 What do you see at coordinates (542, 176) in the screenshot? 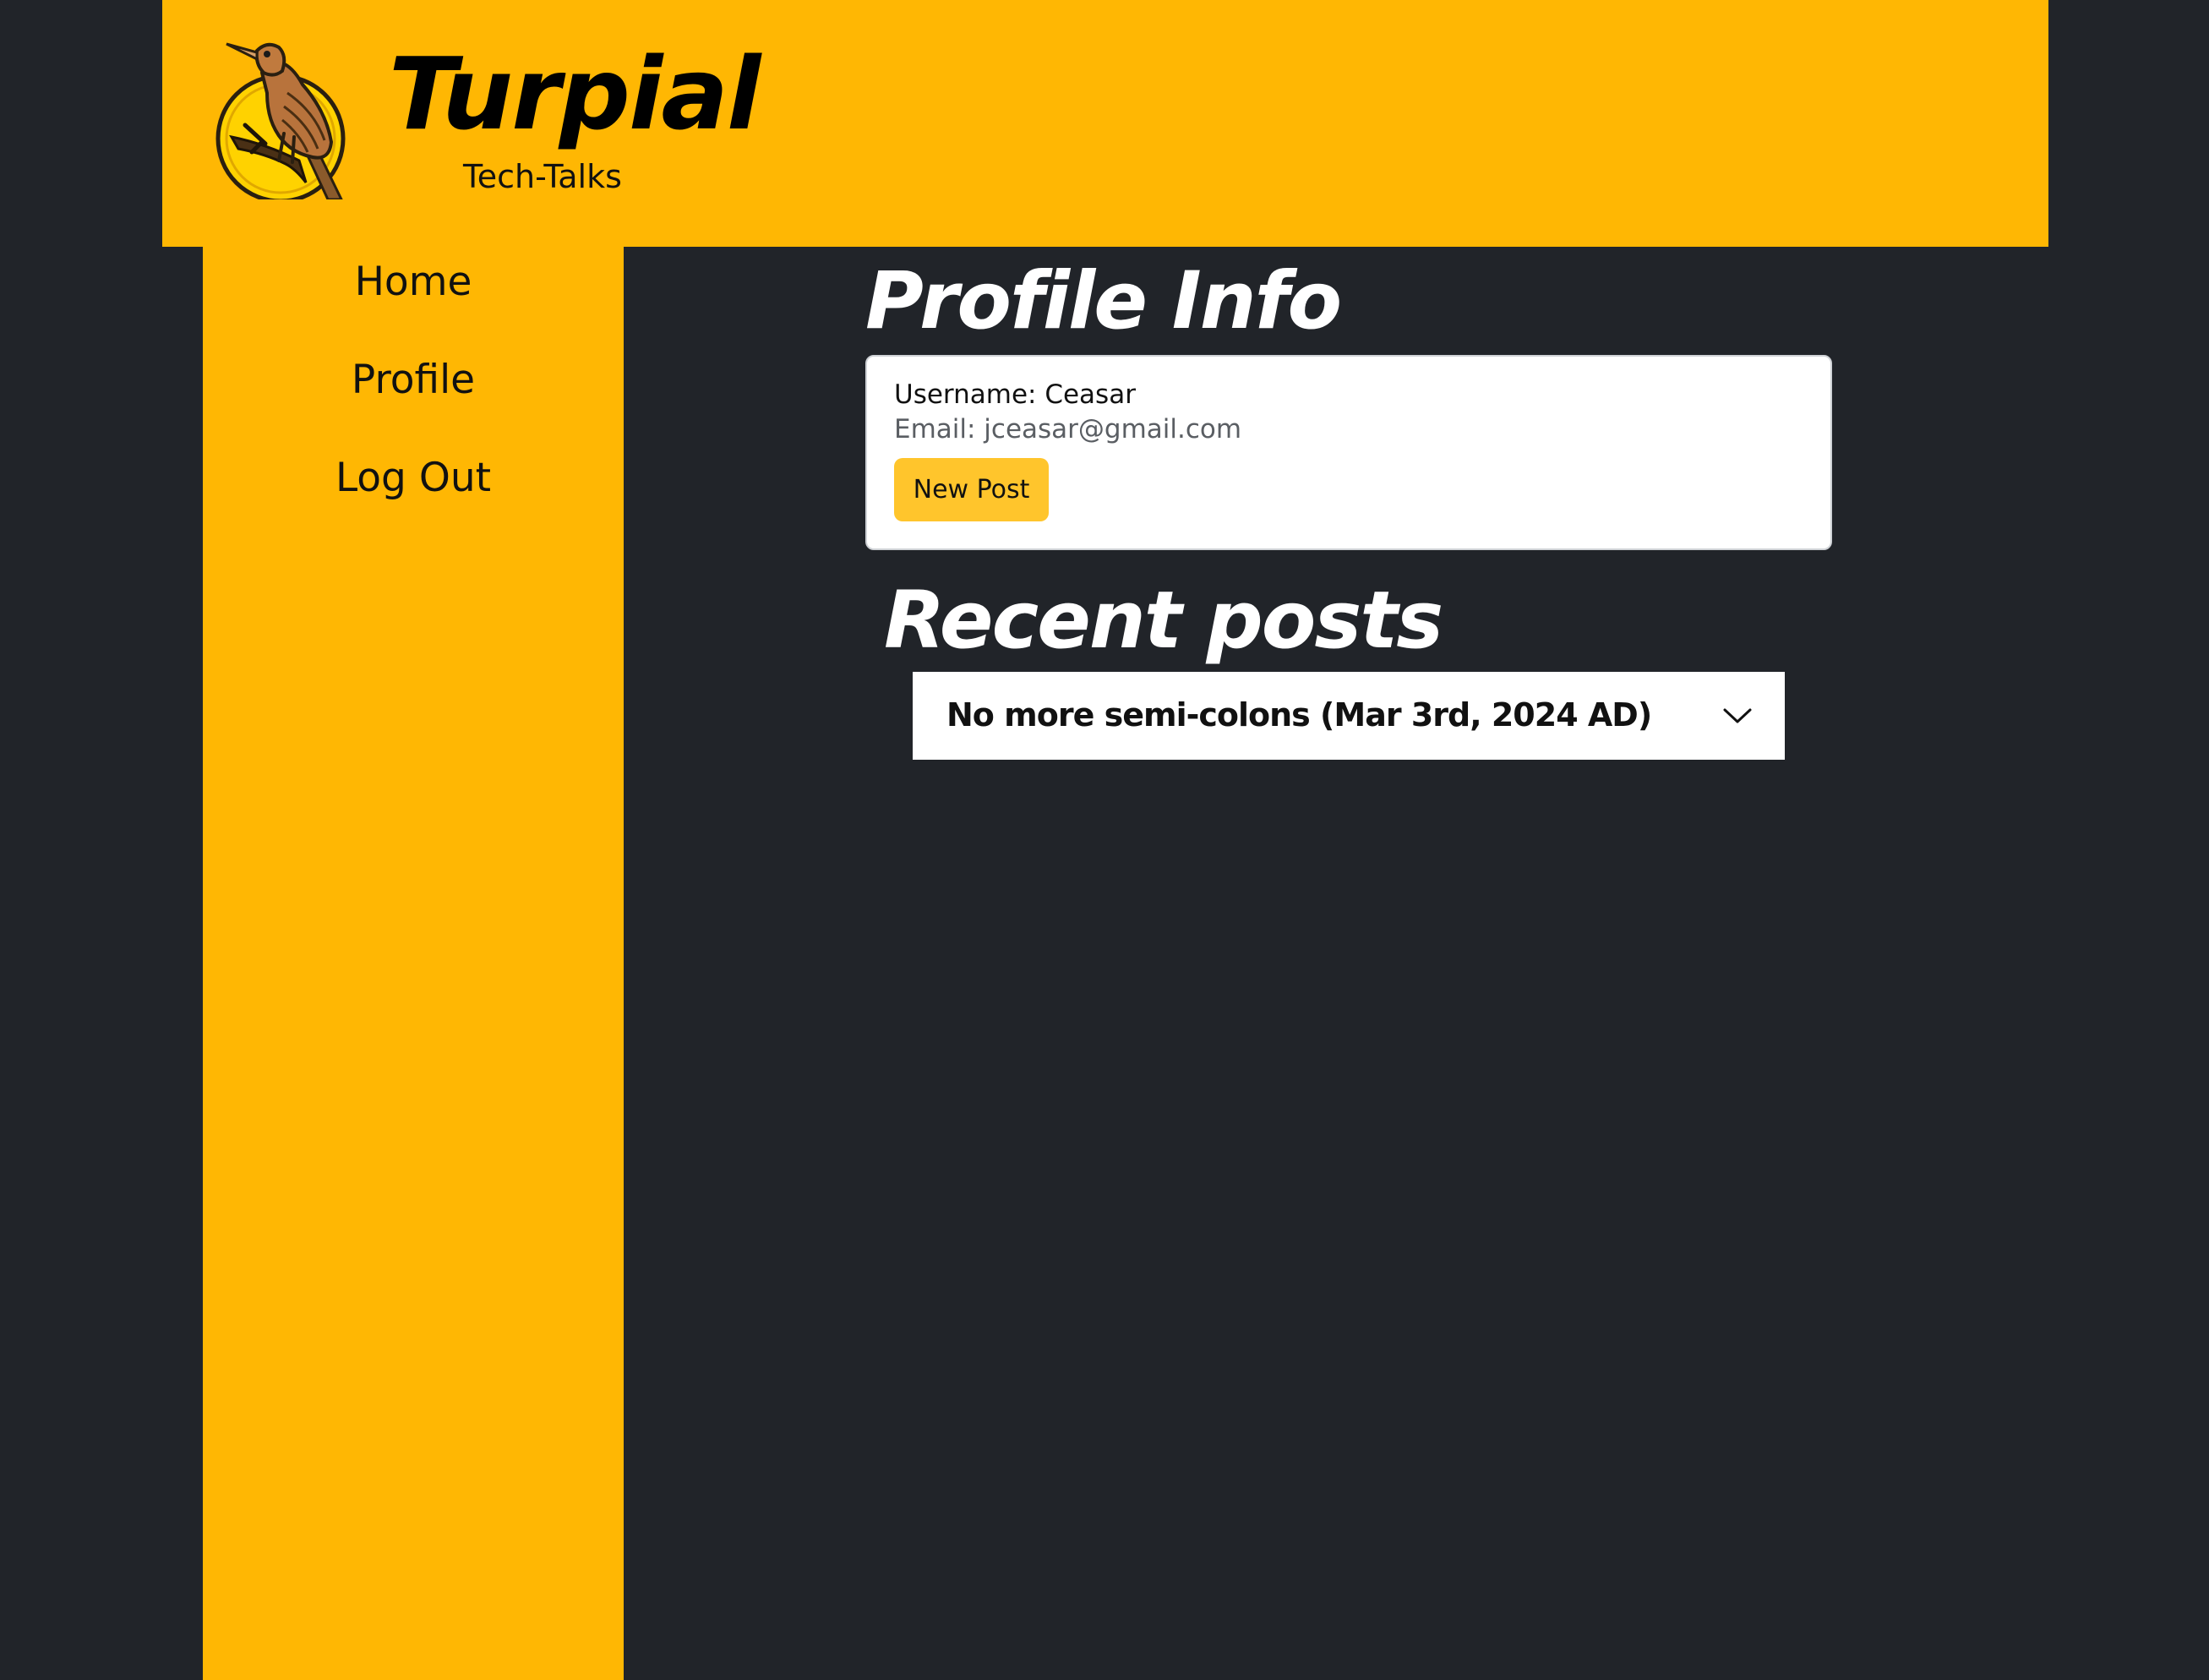
I see `brand-tagline: Tech-Talks` at bounding box center [542, 176].